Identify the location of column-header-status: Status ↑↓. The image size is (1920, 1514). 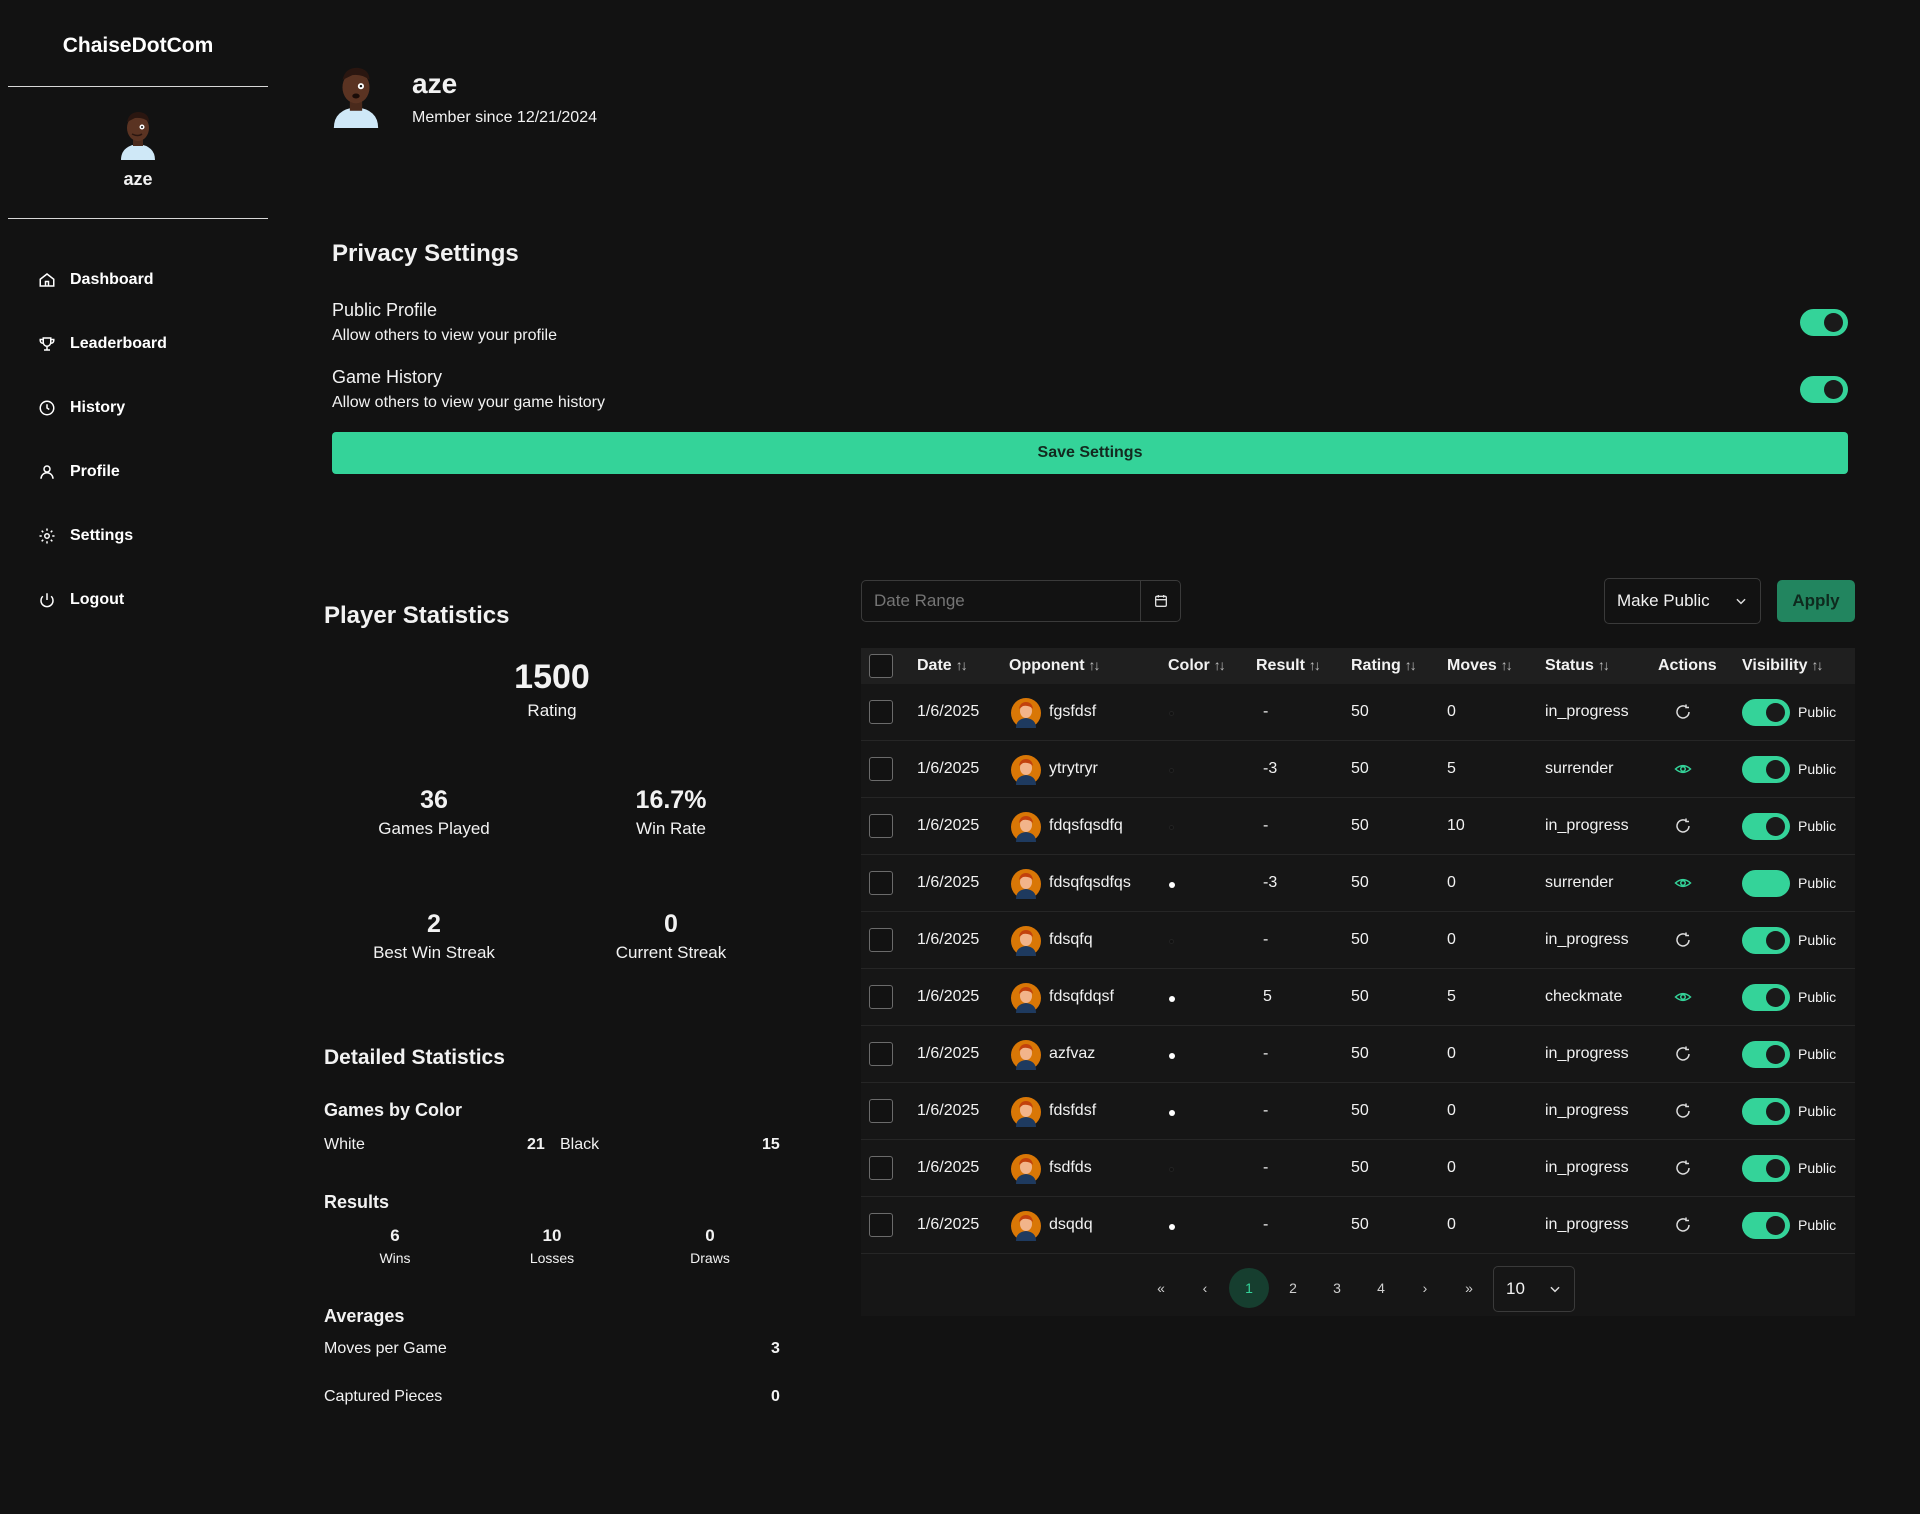
(1577, 666).